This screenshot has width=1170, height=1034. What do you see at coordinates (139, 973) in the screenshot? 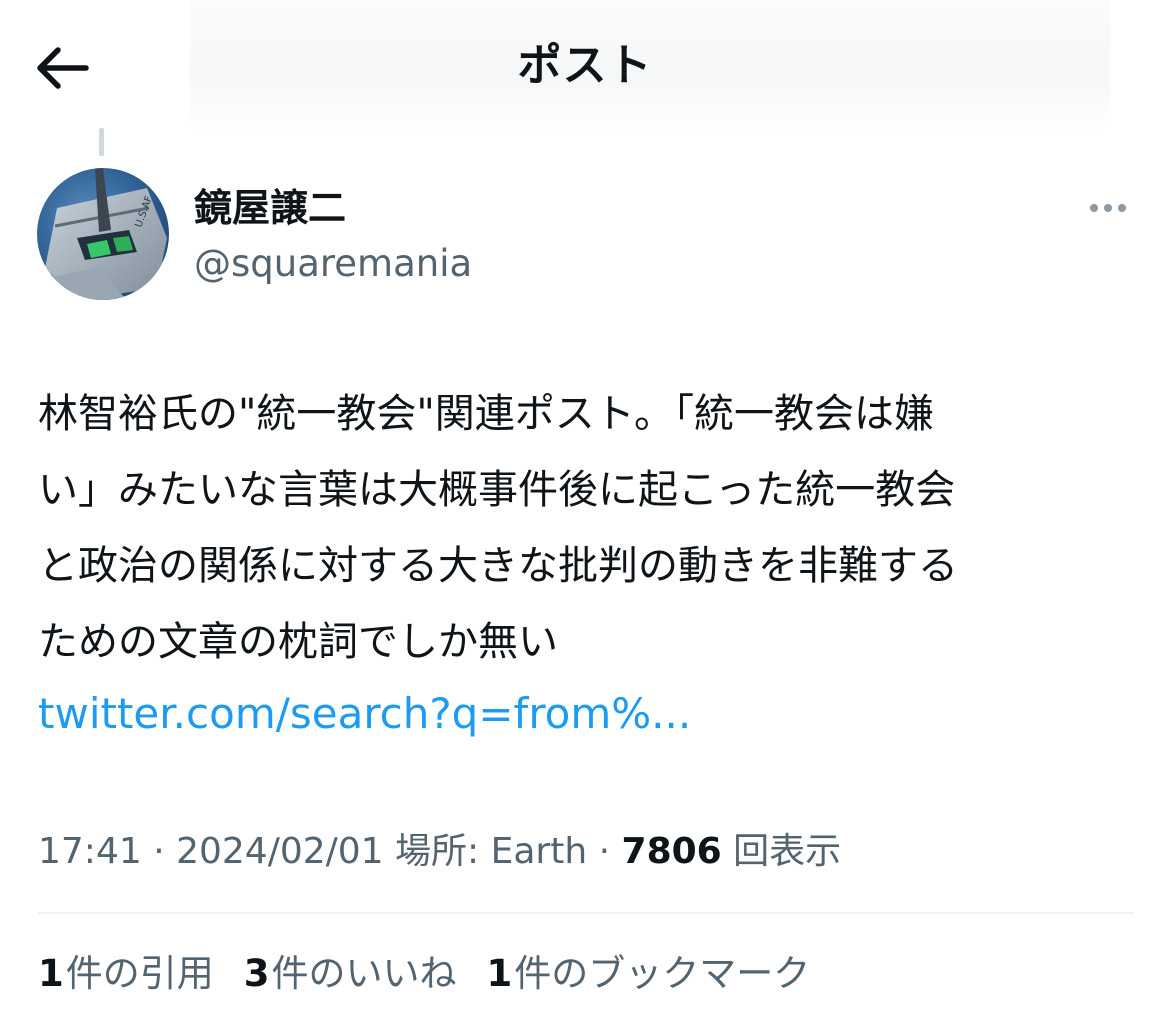
I see `quotes-label: 件の引用` at bounding box center [139, 973].